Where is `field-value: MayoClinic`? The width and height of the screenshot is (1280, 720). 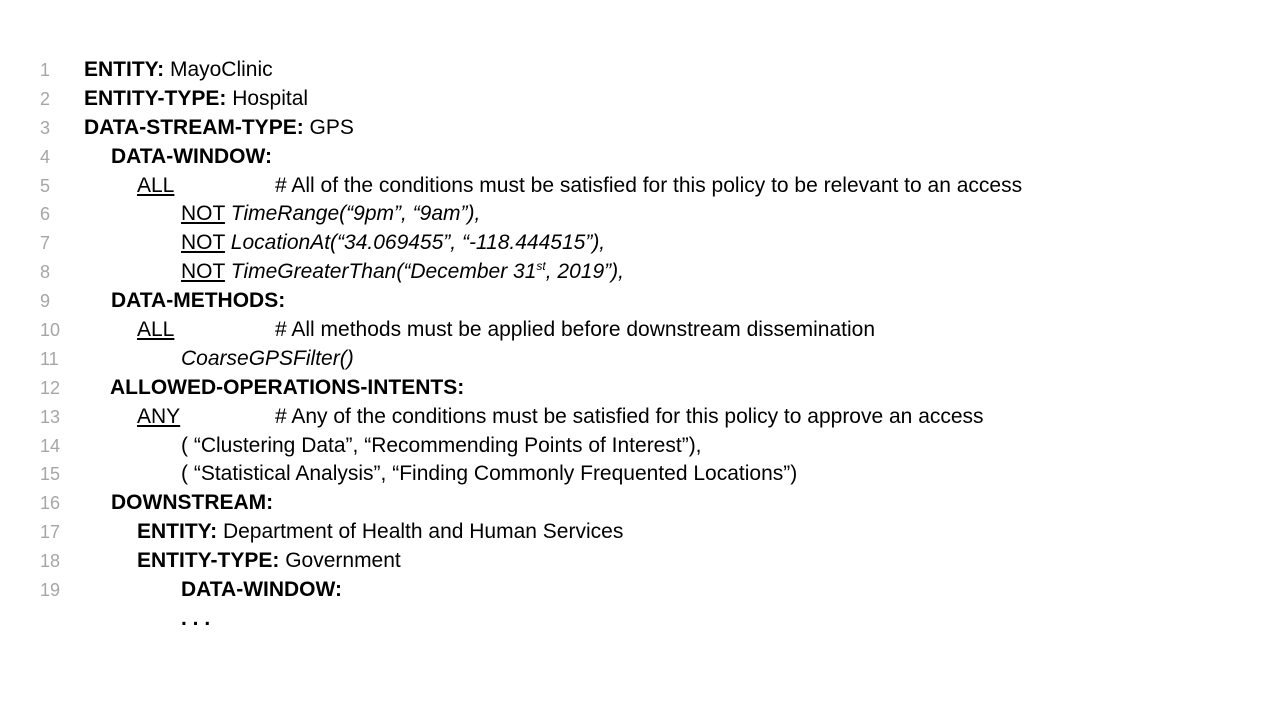 field-value: MayoClinic is located at coordinates (221, 69).